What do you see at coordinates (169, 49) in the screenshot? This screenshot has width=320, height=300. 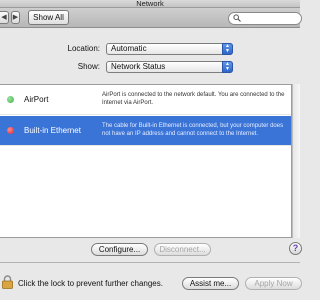 I see `location-popup: Automatic ▲ ▼` at bounding box center [169, 49].